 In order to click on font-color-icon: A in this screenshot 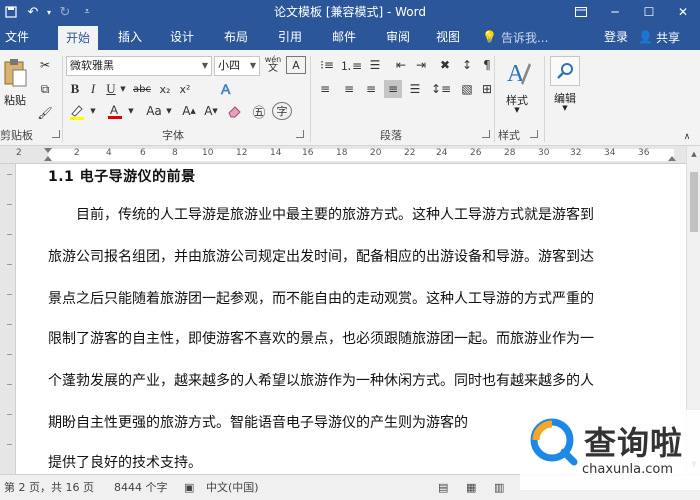, I will do `click(115, 111)`.